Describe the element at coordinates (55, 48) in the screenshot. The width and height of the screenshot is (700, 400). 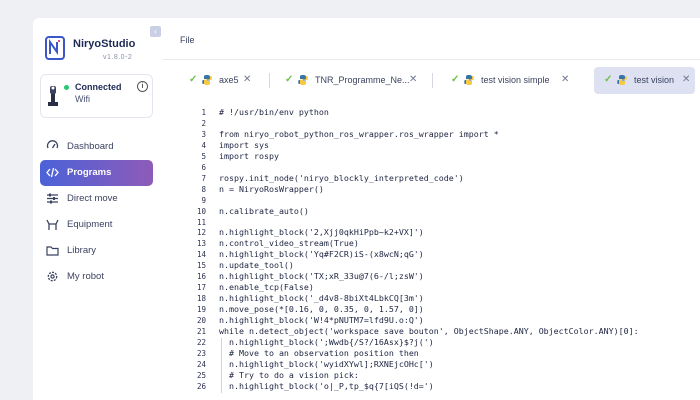
I see `niryo-logo` at that location.